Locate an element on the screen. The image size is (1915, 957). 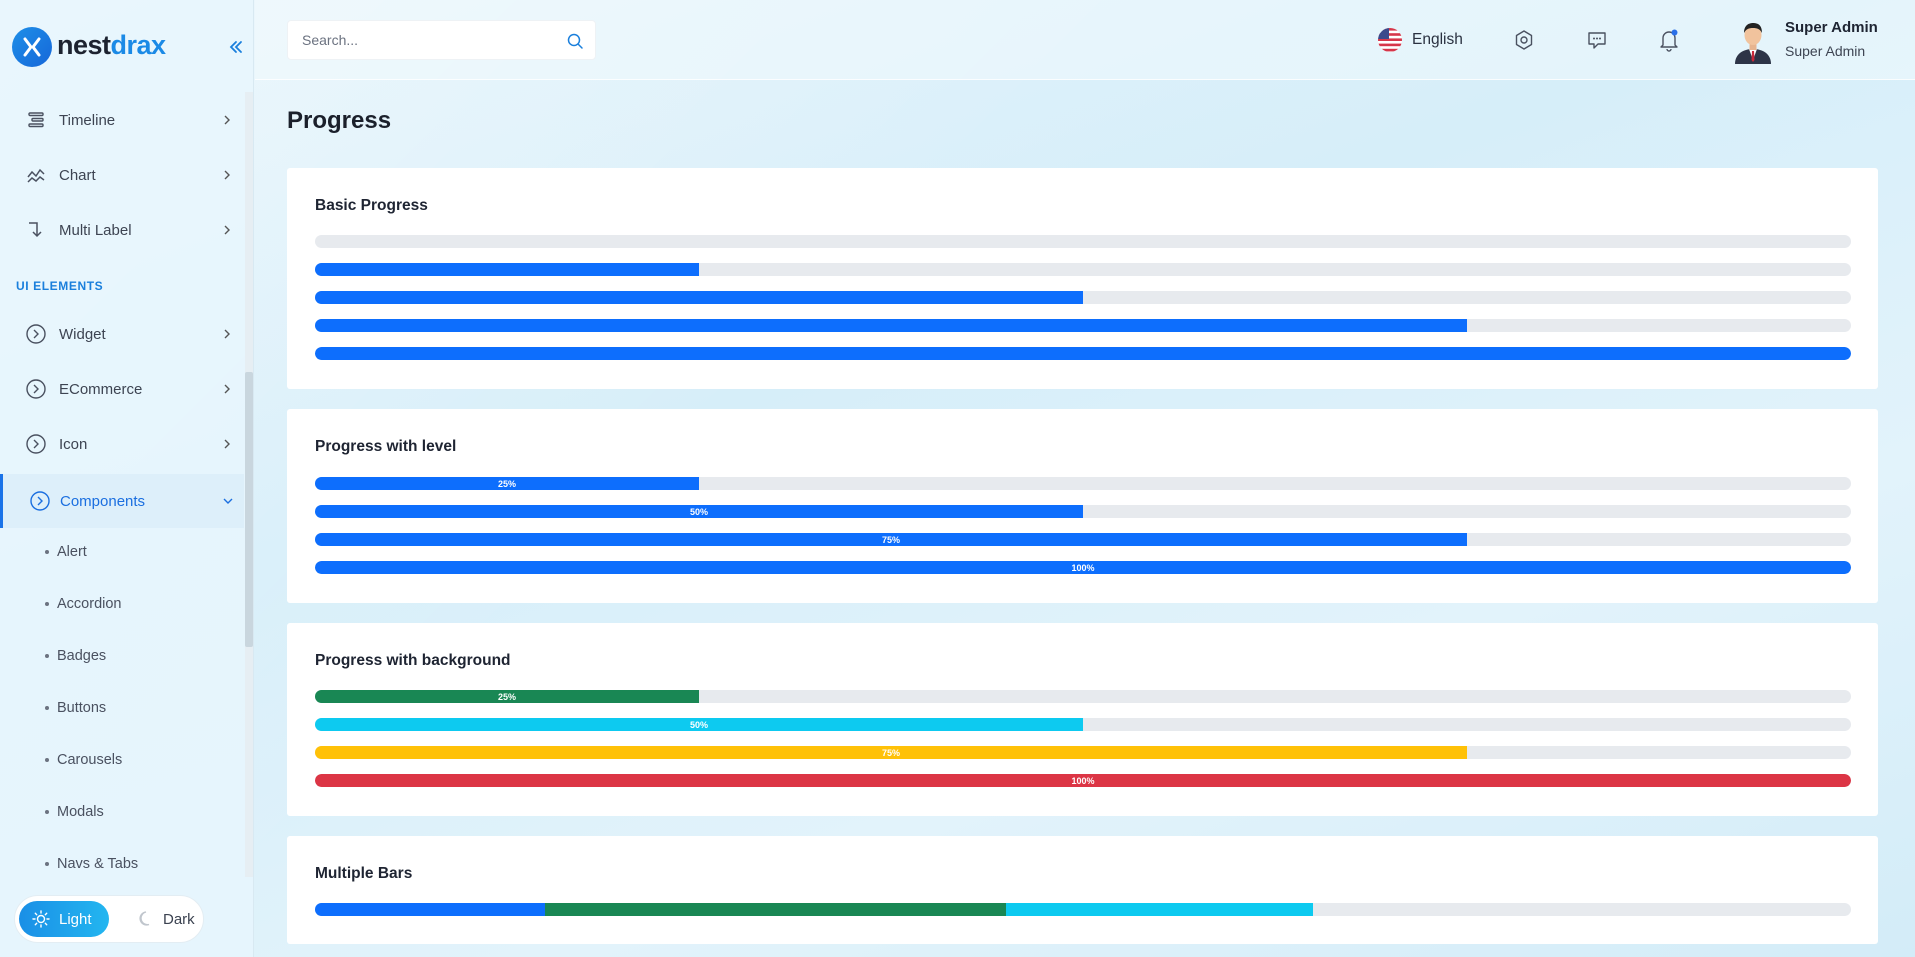
user-role: Super Admin is located at coordinates (1825, 51).